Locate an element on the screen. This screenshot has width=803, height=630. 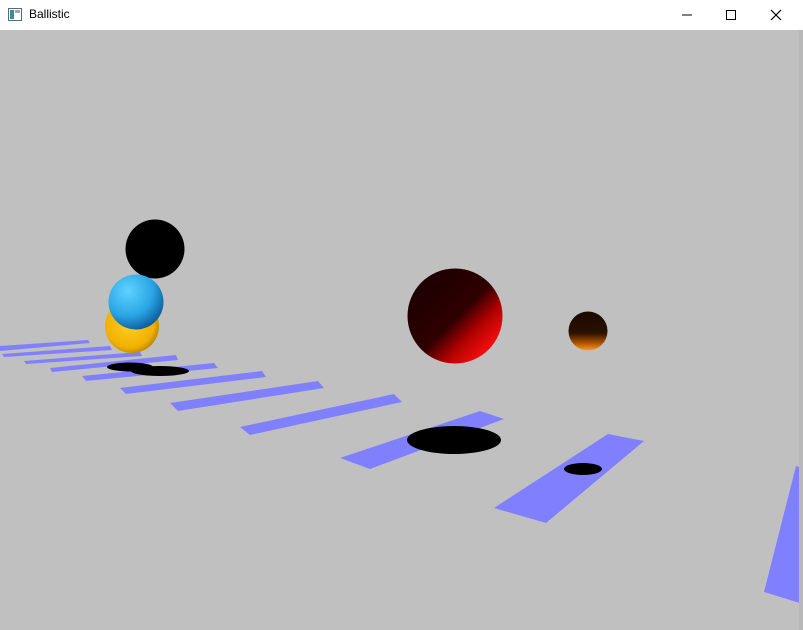
maximize-icon is located at coordinates (731, 15).